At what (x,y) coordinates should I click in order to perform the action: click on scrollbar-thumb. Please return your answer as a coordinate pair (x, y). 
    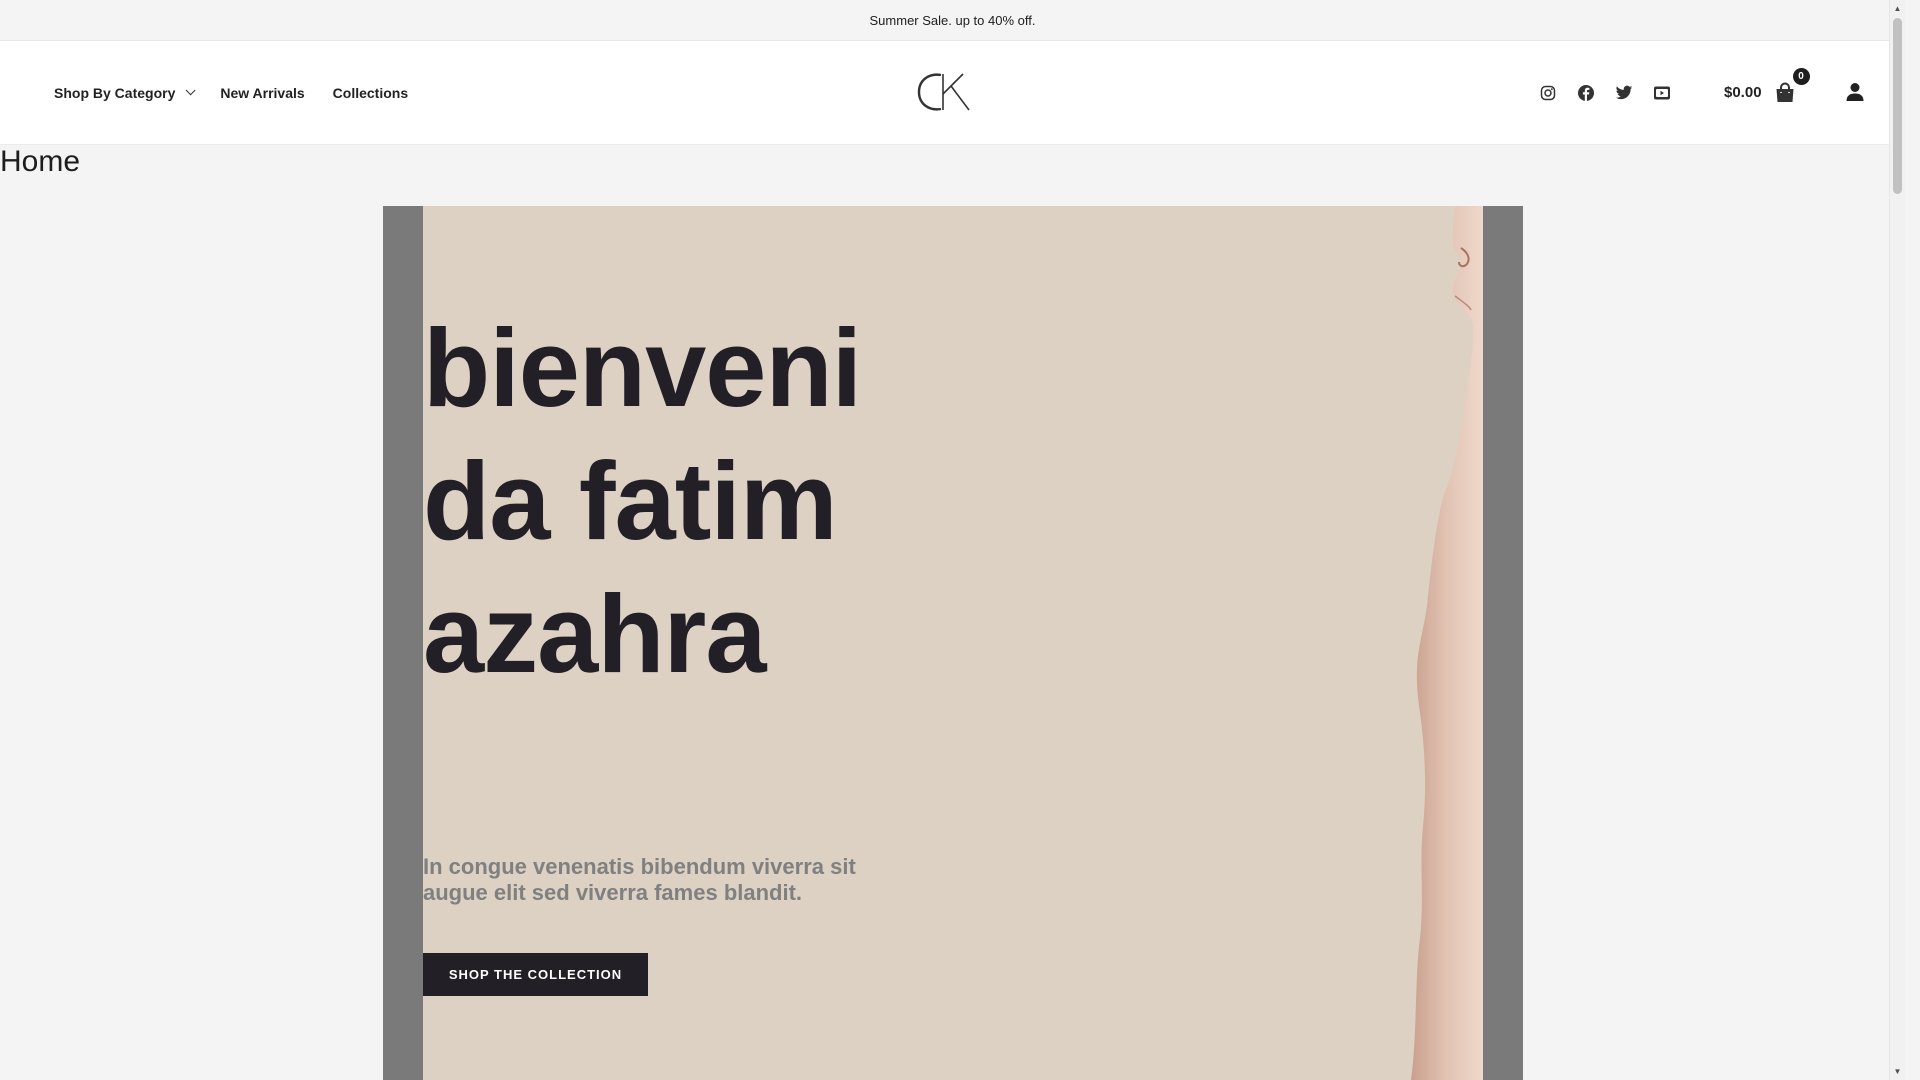
    Looking at the image, I should click on (1897, 106).